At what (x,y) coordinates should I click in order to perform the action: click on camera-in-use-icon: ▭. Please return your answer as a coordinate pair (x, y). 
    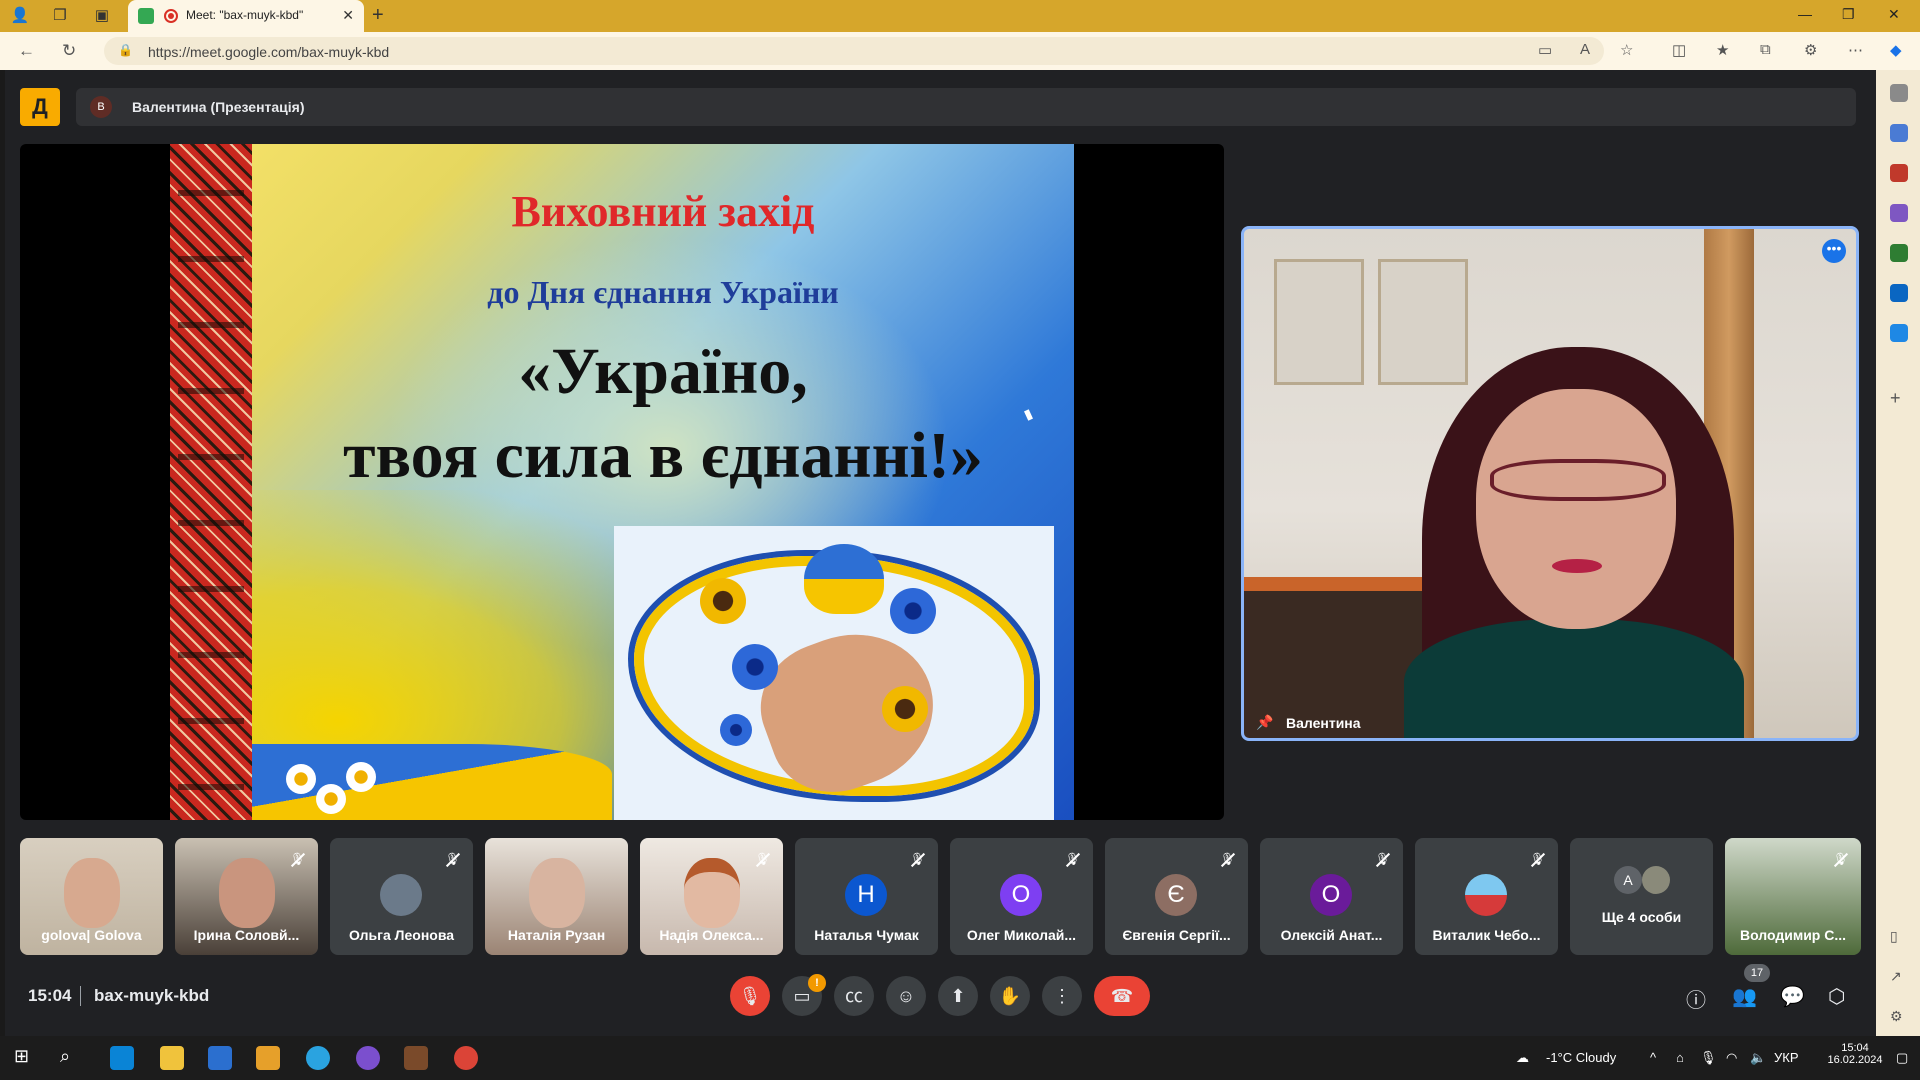
    Looking at the image, I should click on (1545, 50).